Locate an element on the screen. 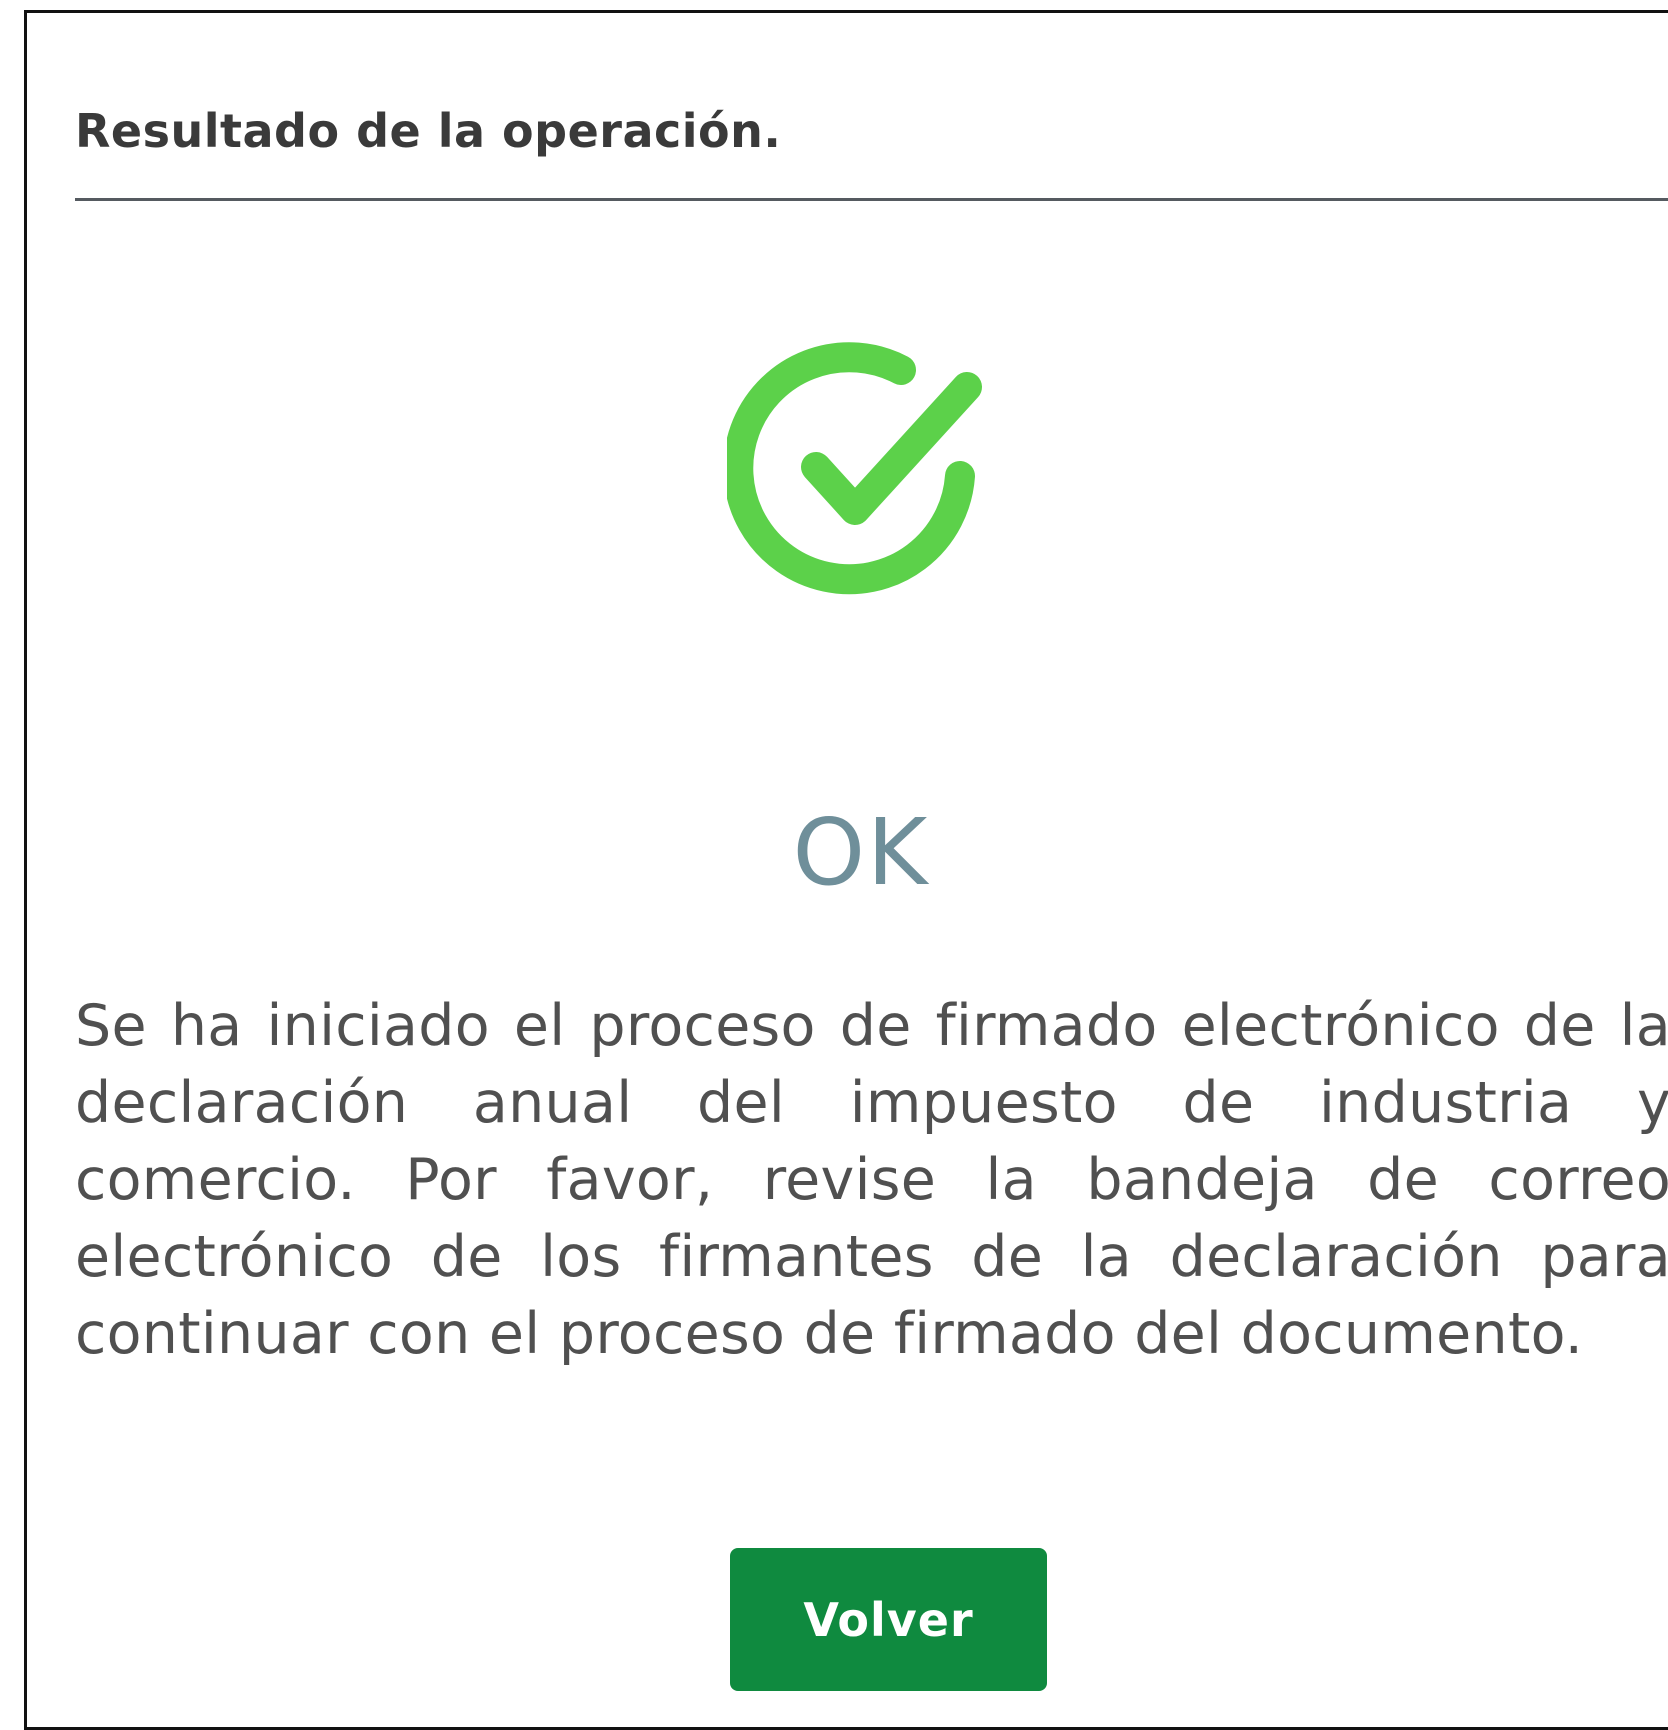 This screenshot has width=1668, height=1730. status-text: OK is located at coordinates (861, 852).